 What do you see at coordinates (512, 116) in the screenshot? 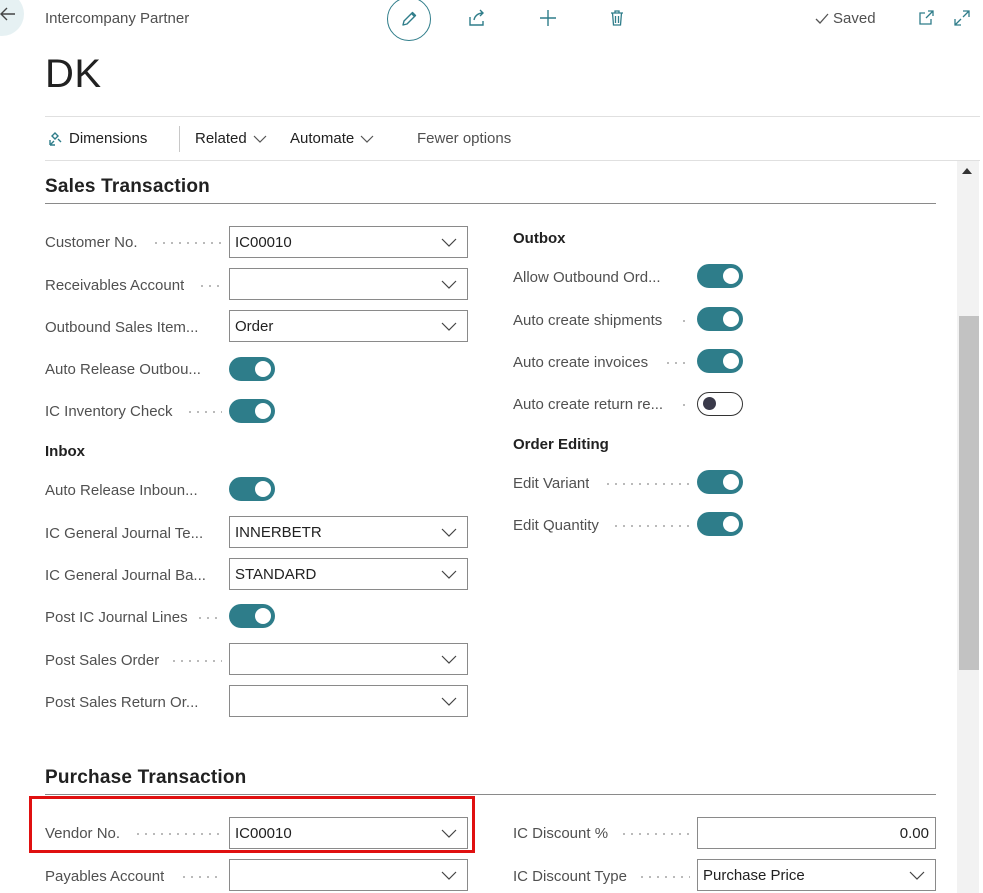
I see `action-bar-top-divider` at bounding box center [512, 116].